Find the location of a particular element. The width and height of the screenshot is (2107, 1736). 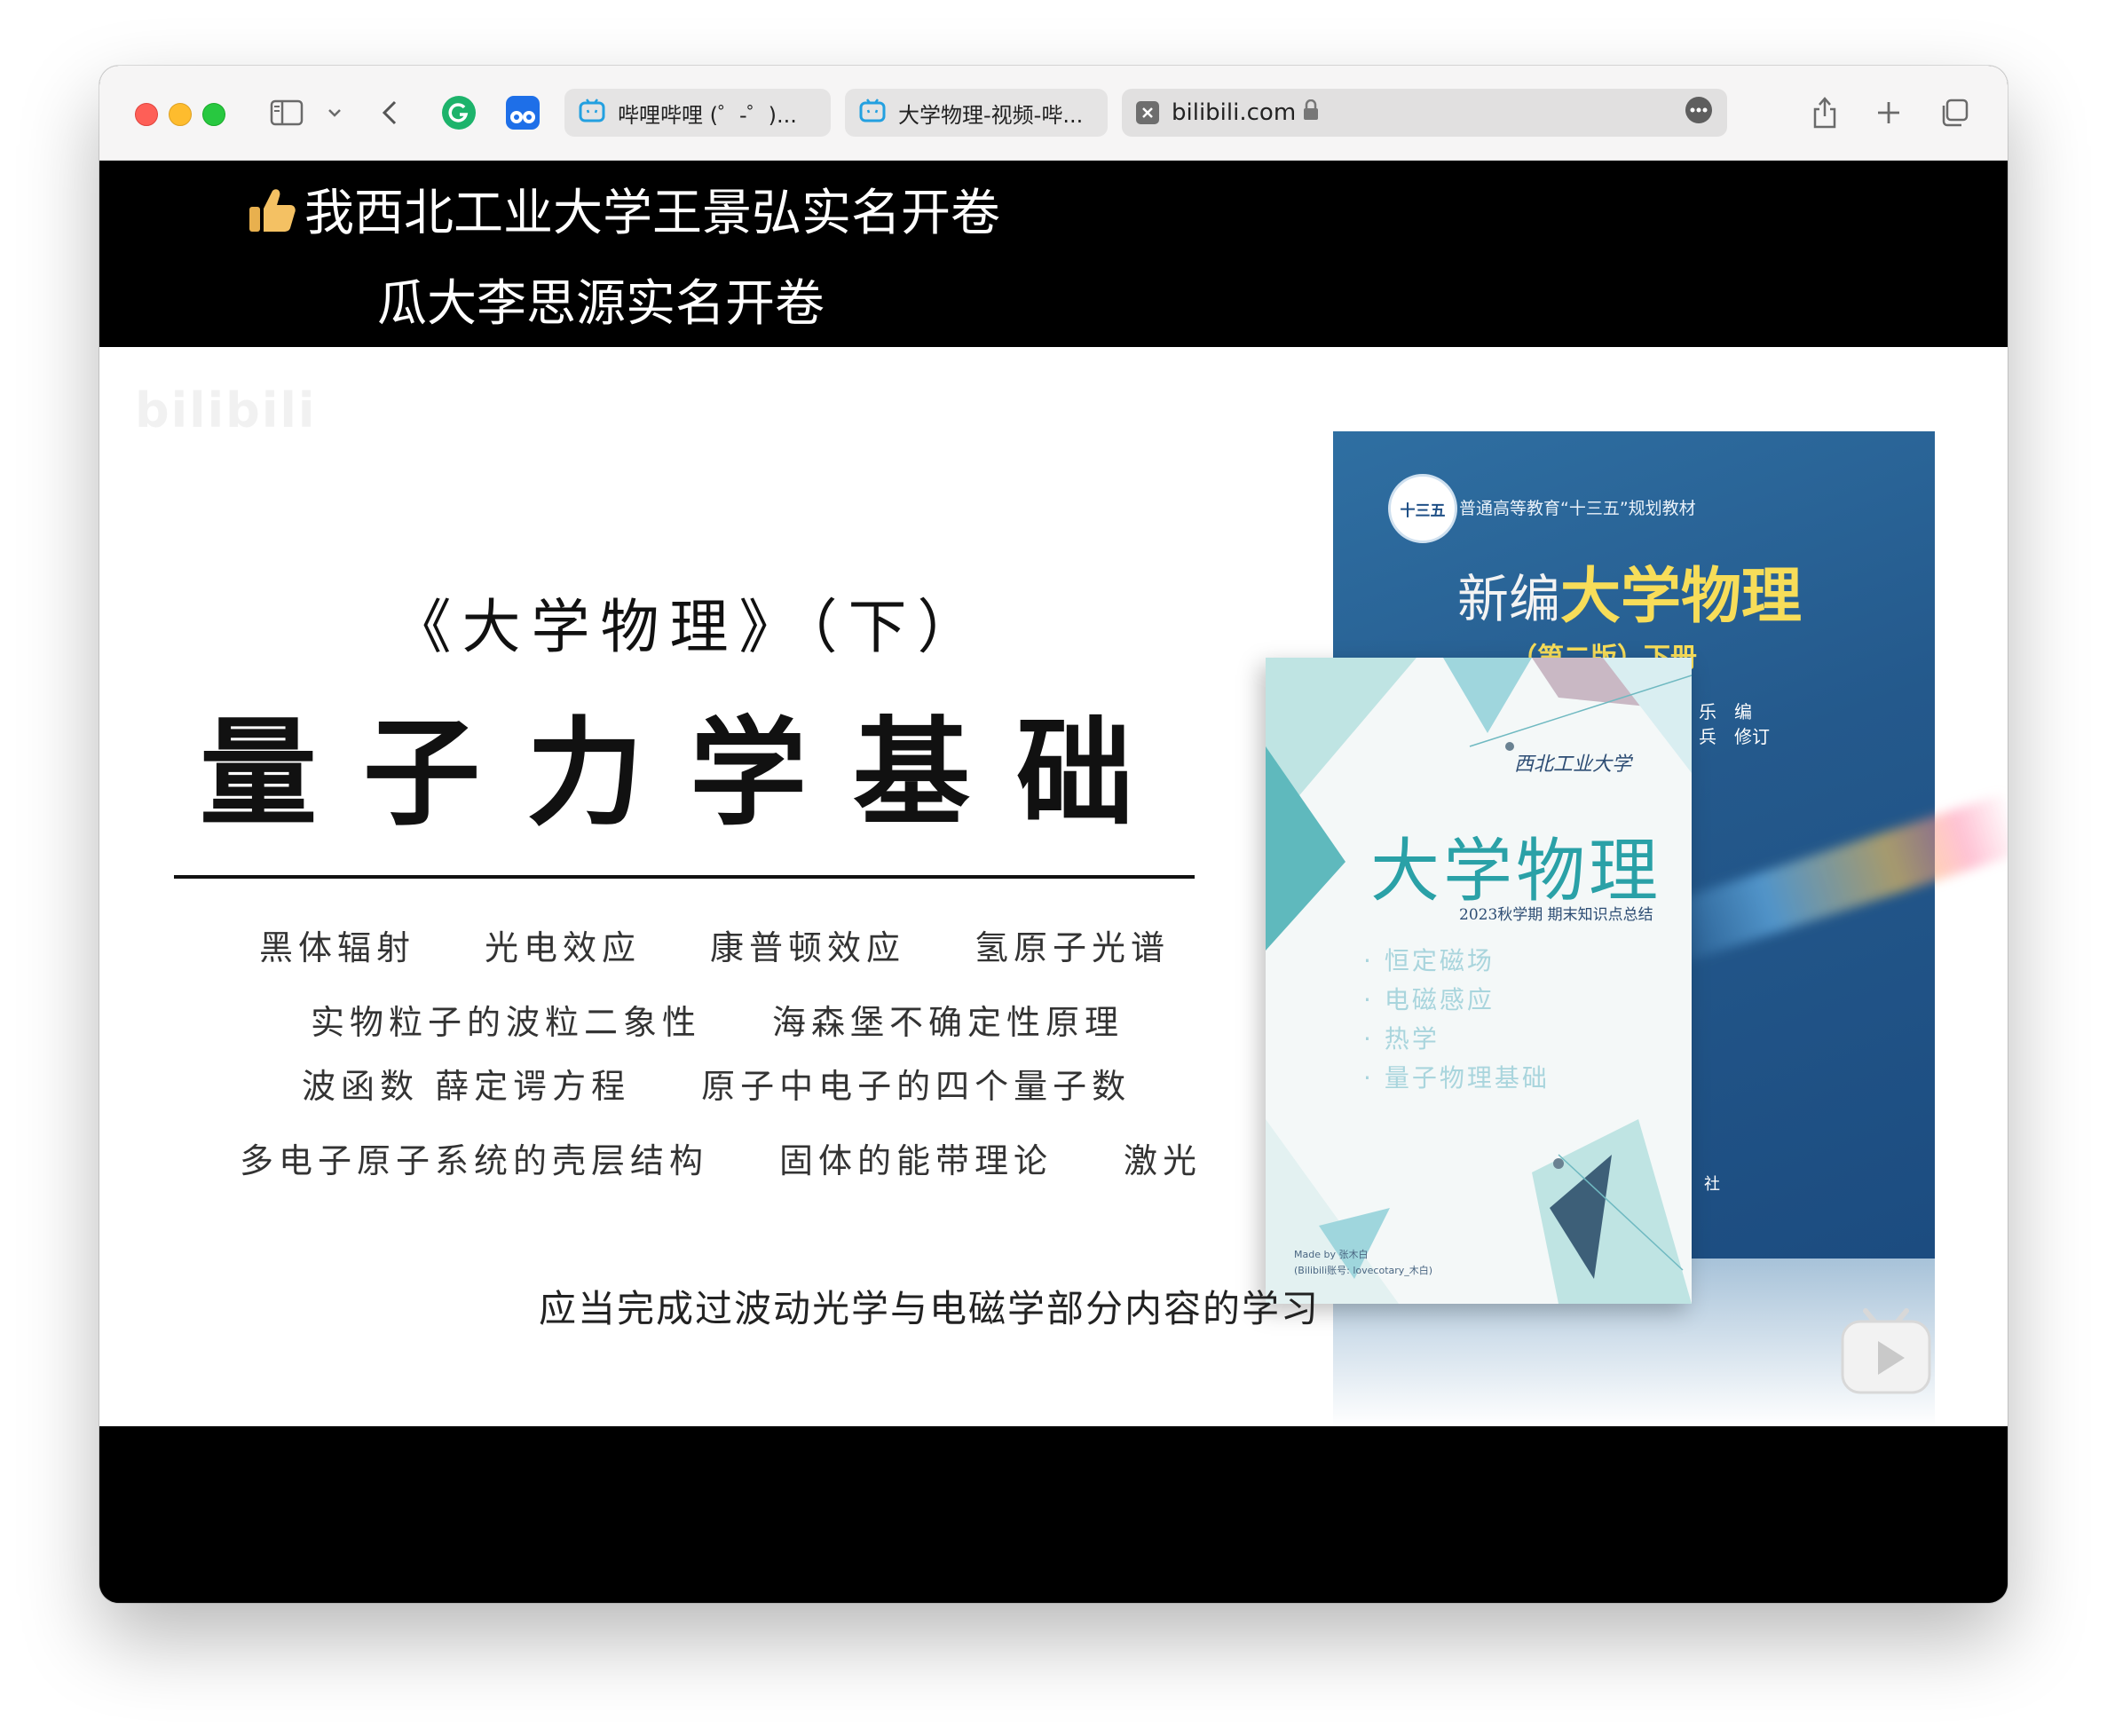

author-credit: Made by 张木白 is located at coordinates (1332, 1254).